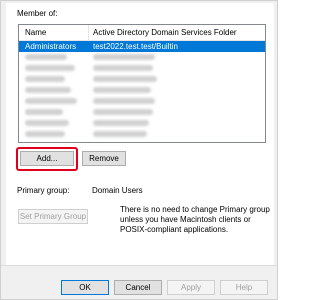 This screenshot has height=300, width=320. I want to click on primary-group-value: Domain Users, so click(117, 190).